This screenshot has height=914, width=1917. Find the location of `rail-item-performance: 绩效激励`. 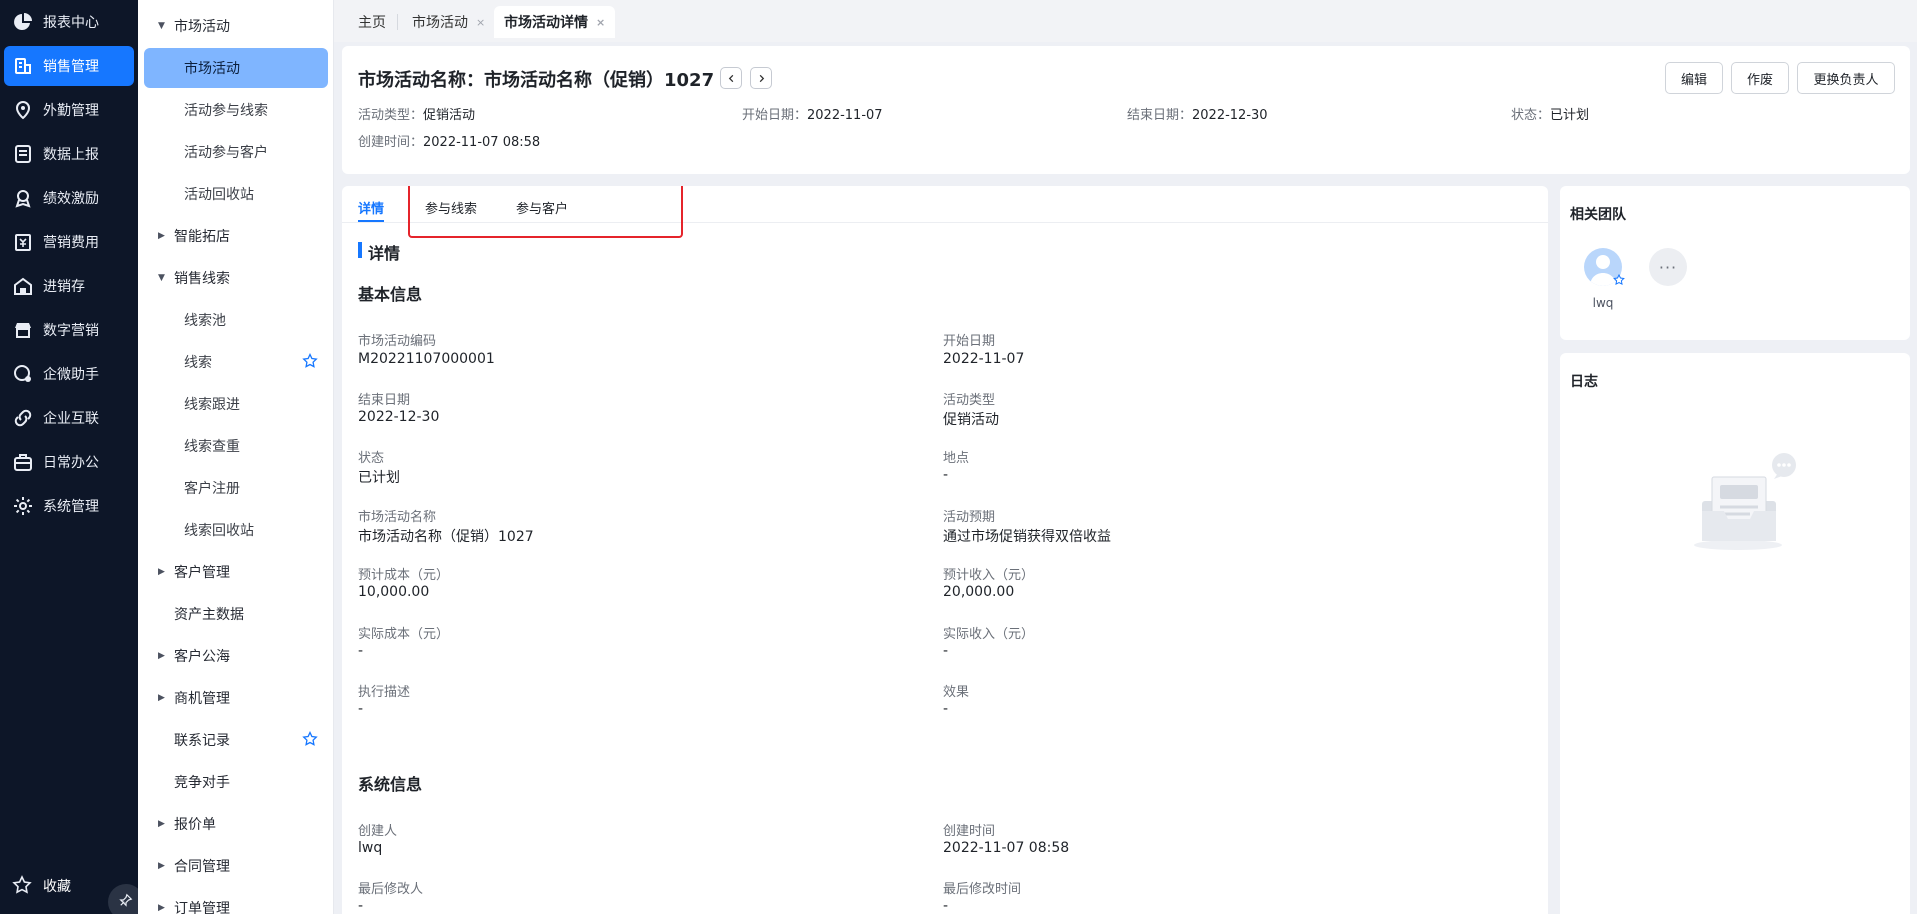

rail-item-performance: 绩效激励 is located at coordinates (69, 198).